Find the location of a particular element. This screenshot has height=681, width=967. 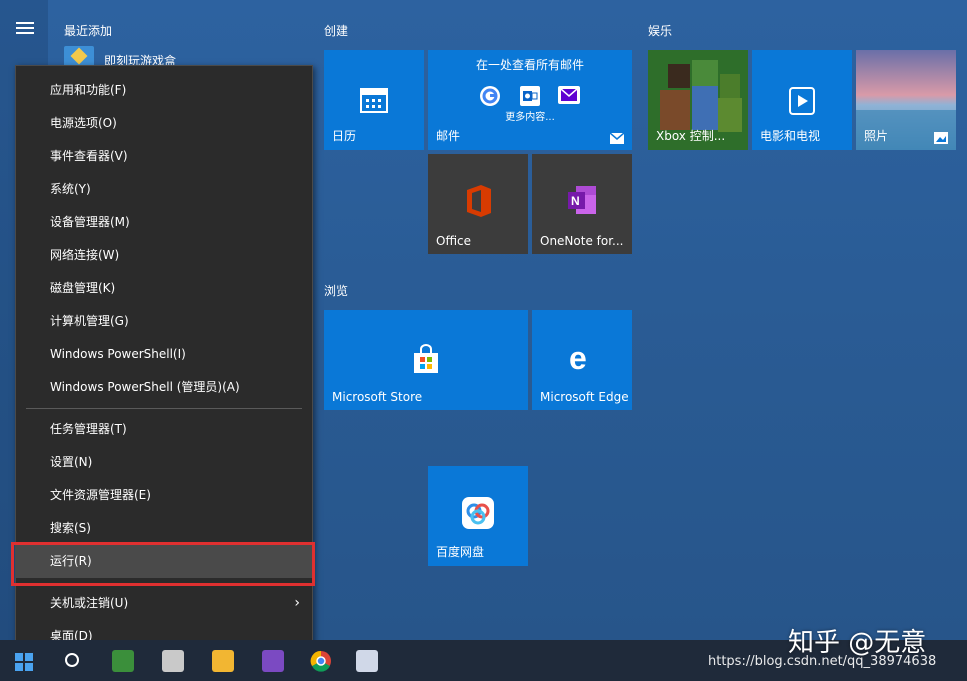

remote-desktop-icon is located at coordinates (367, 661).